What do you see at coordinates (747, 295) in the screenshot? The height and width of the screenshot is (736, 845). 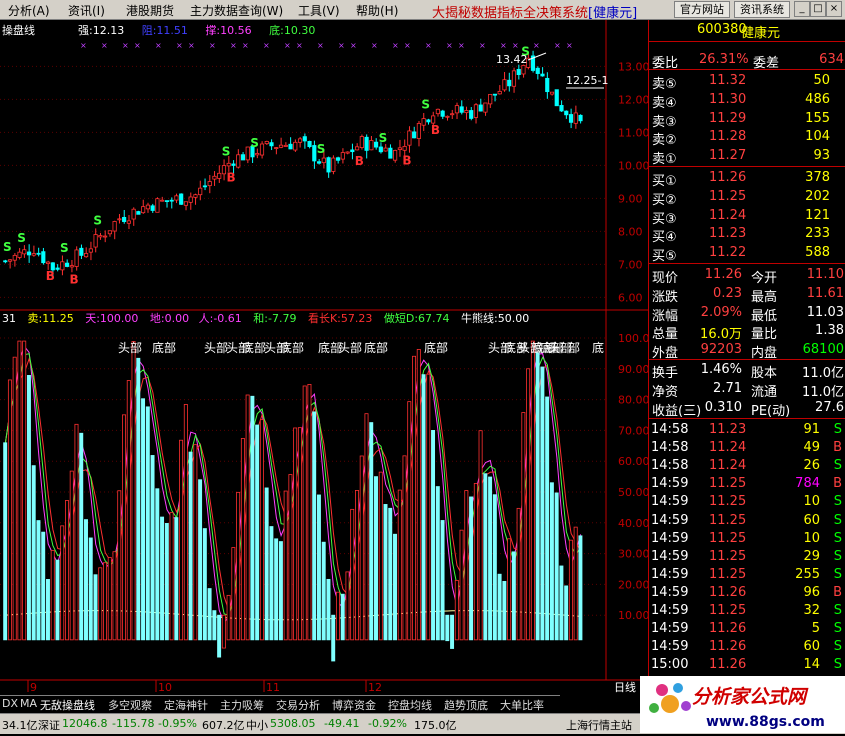 I see `stat-row: 涨跌 0.23 最高 11.61` at bounding box center [747, 295].